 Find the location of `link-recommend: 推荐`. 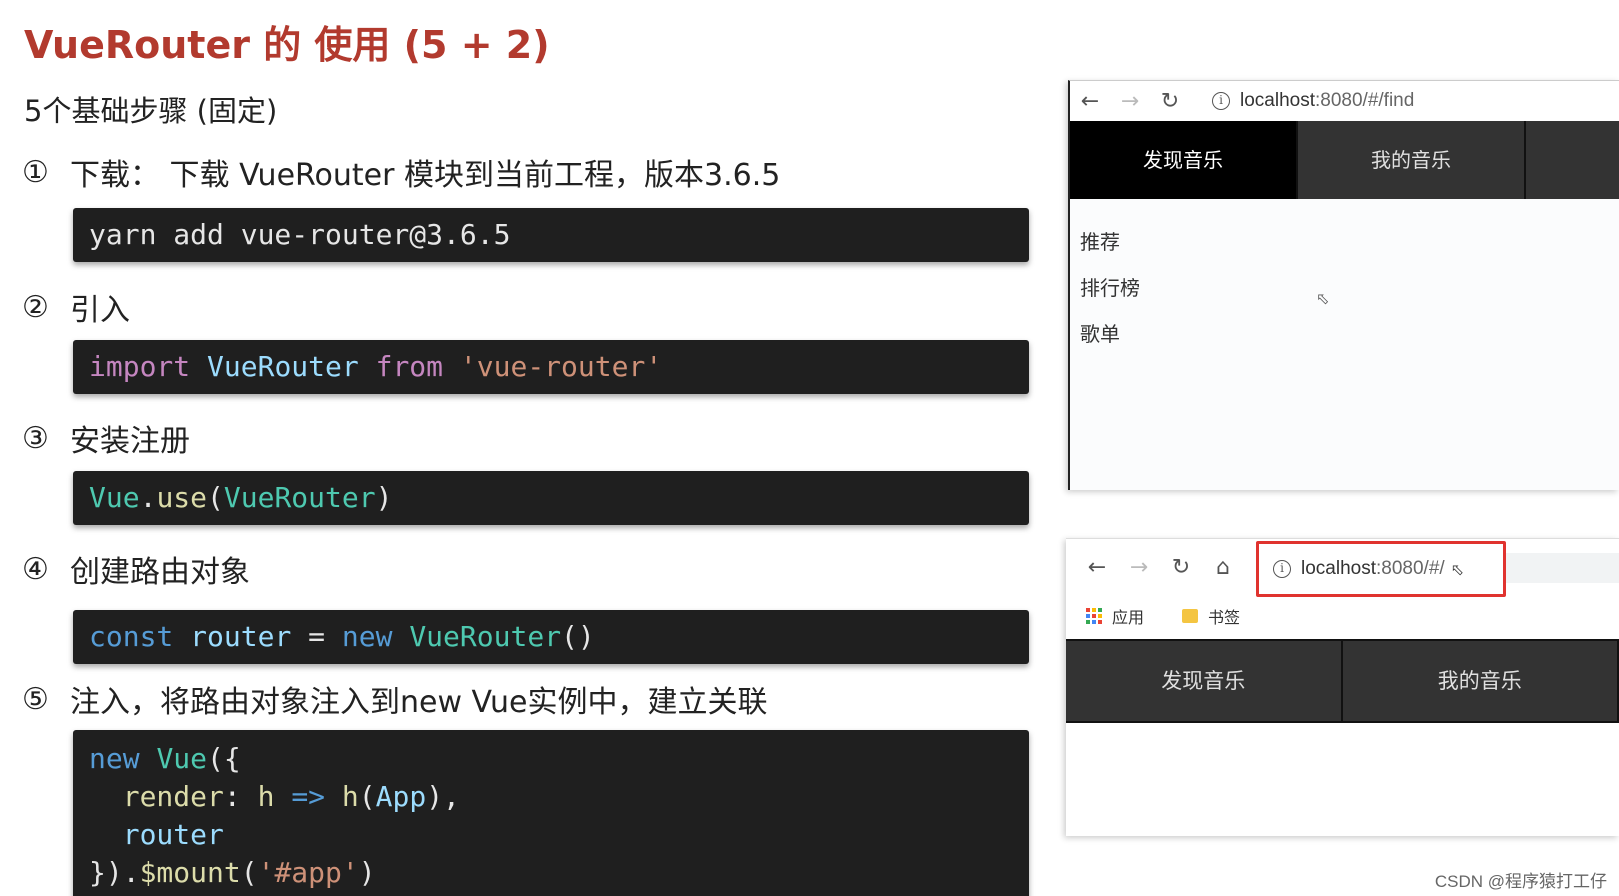

link-recommend: 推荐 is located at coordinates (1349, 246).